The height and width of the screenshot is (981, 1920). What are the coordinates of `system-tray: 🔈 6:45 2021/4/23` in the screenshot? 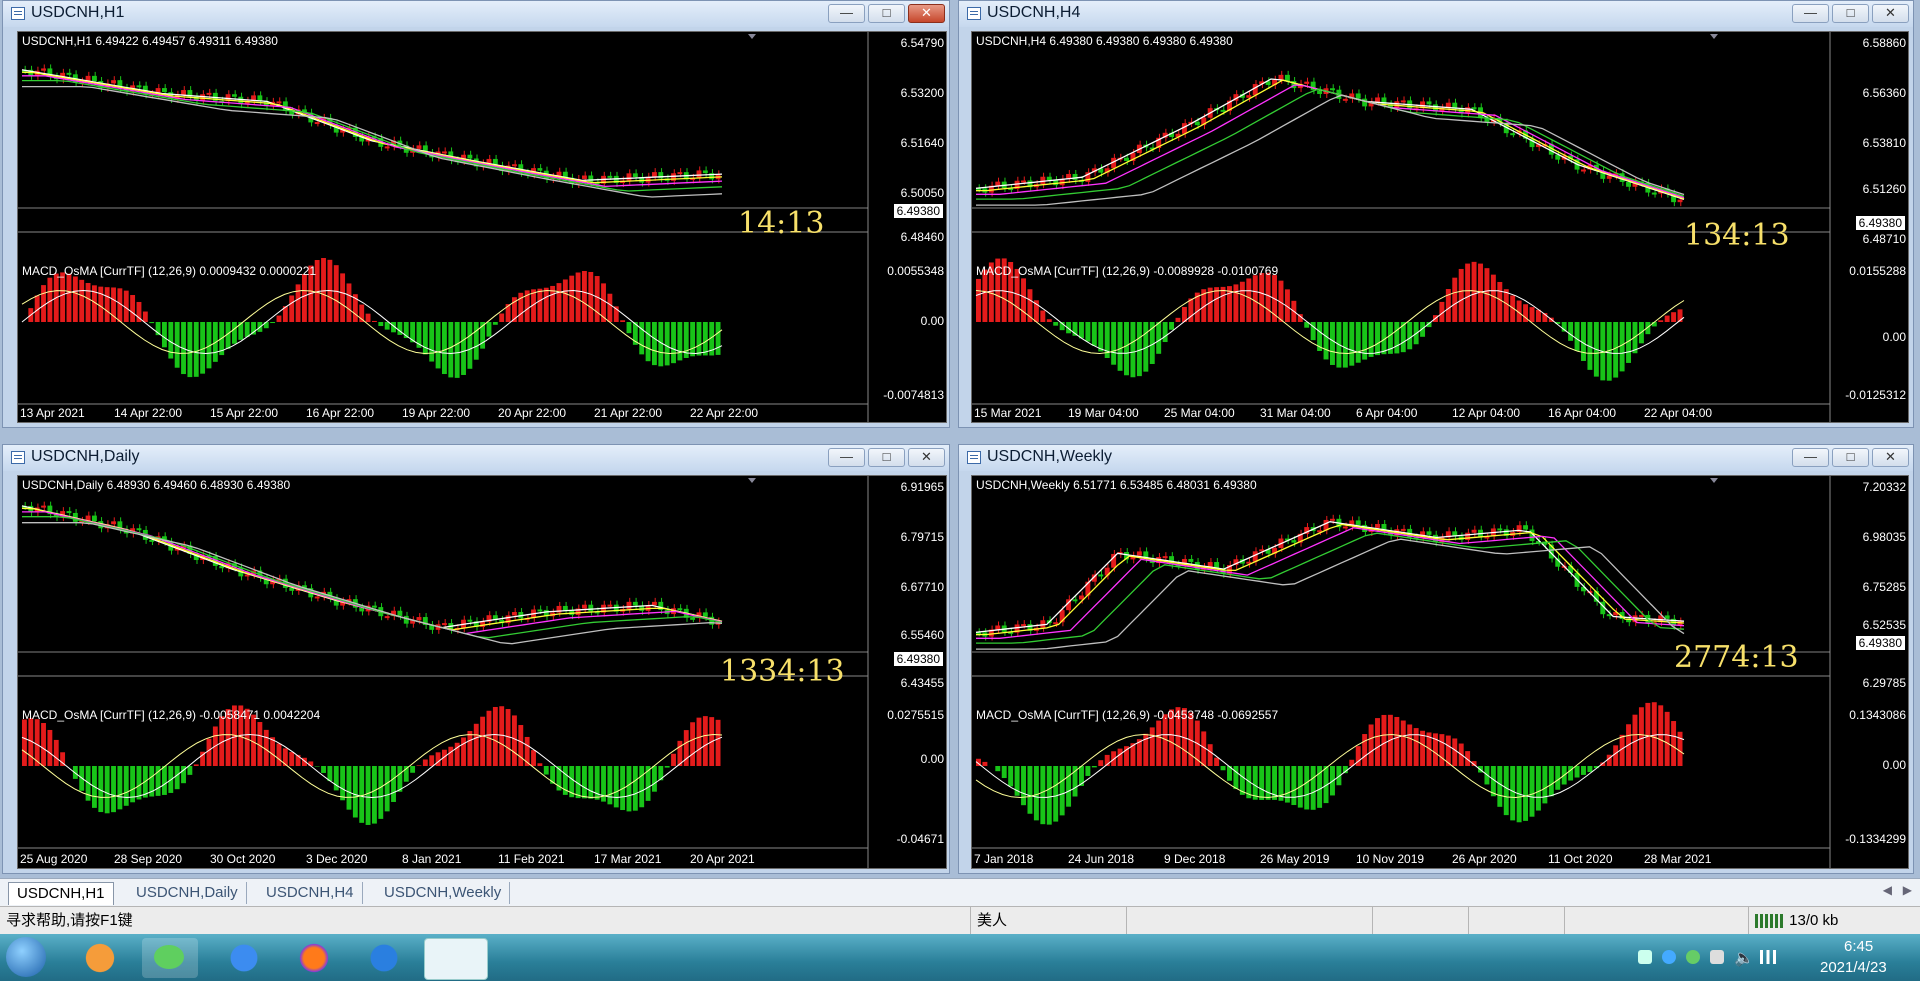 It's located at (1775, 957).